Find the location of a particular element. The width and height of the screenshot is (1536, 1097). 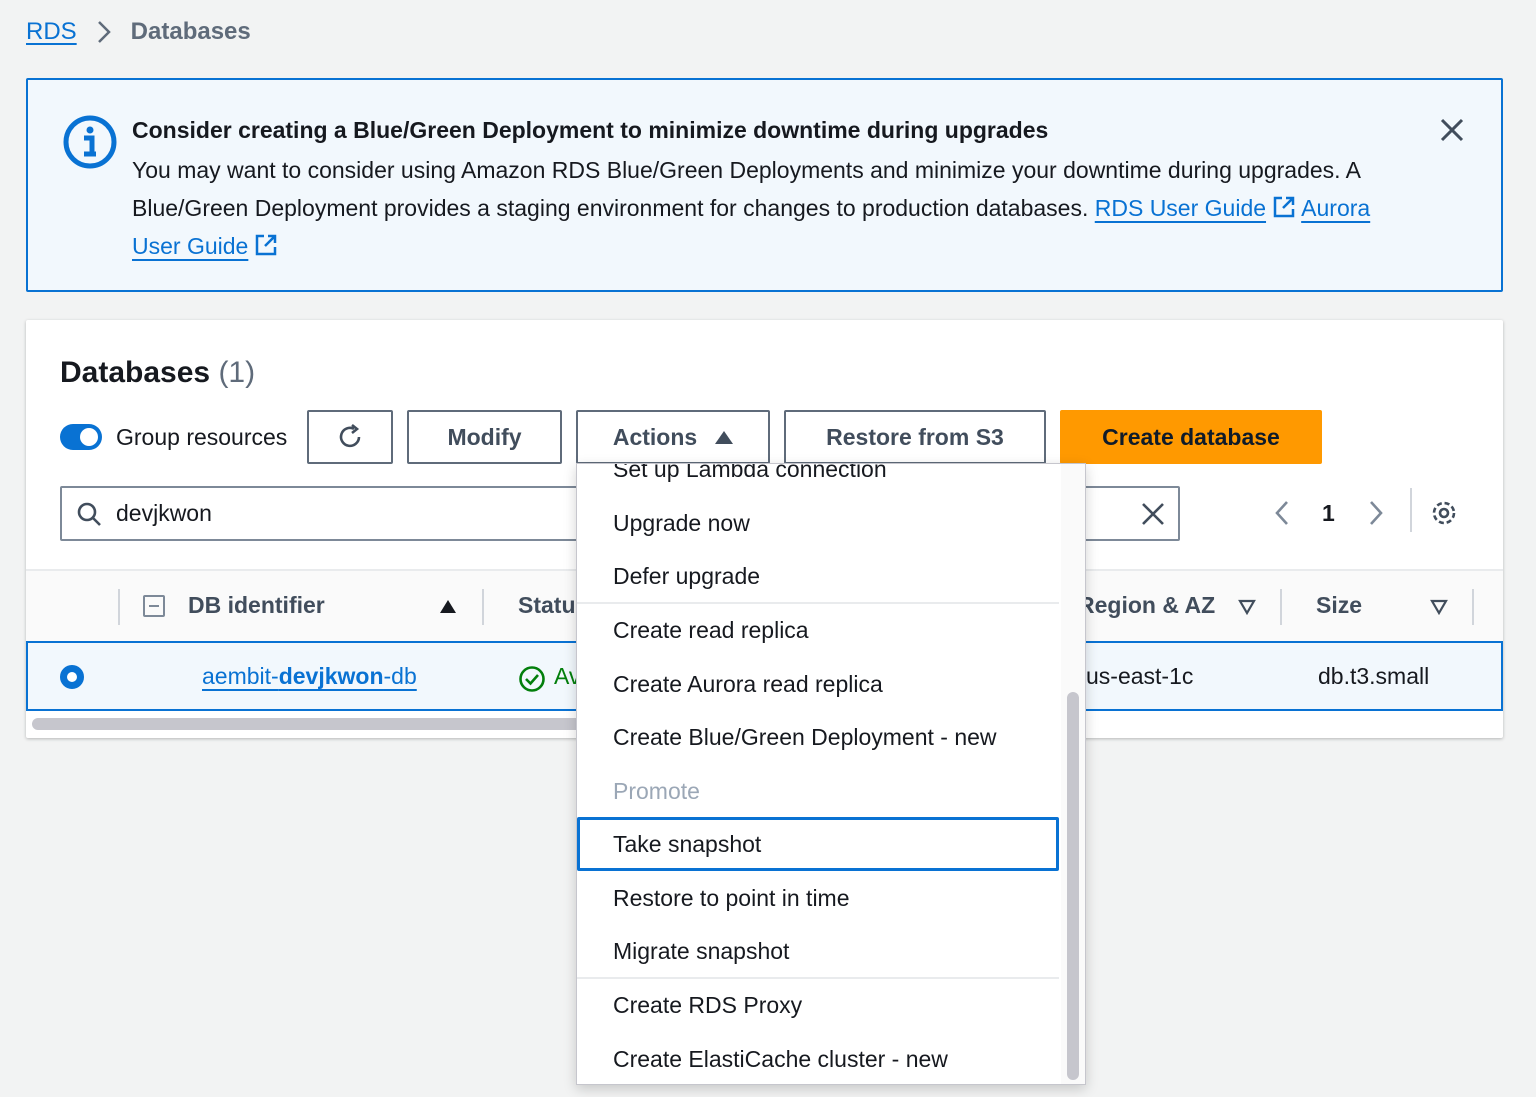

db-identifier-suffix: -db is located at coordinates (400, 676).